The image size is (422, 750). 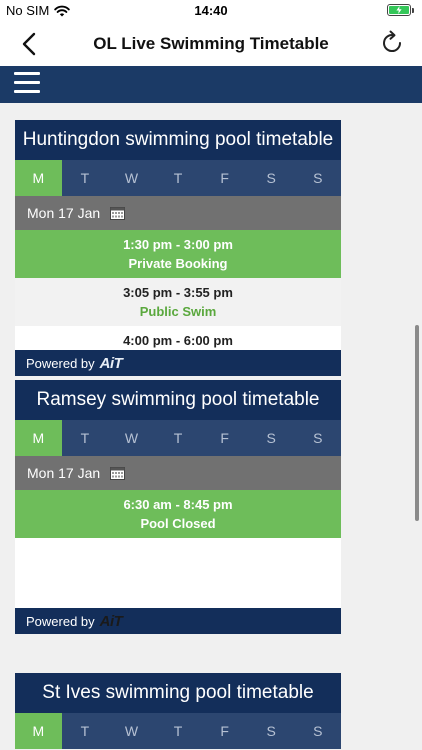 I want to click on navigation-bar: OL Live Swimming Timetable, so click(x=211, y=44).